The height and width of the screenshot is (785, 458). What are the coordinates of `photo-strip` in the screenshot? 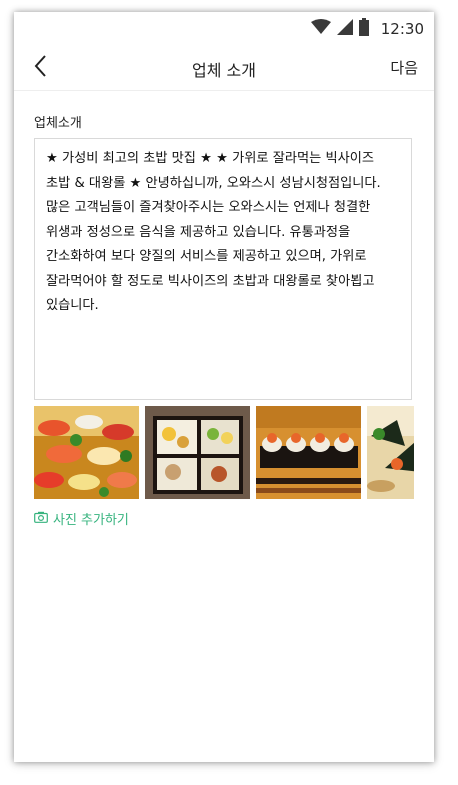 It's located at (224, 453).